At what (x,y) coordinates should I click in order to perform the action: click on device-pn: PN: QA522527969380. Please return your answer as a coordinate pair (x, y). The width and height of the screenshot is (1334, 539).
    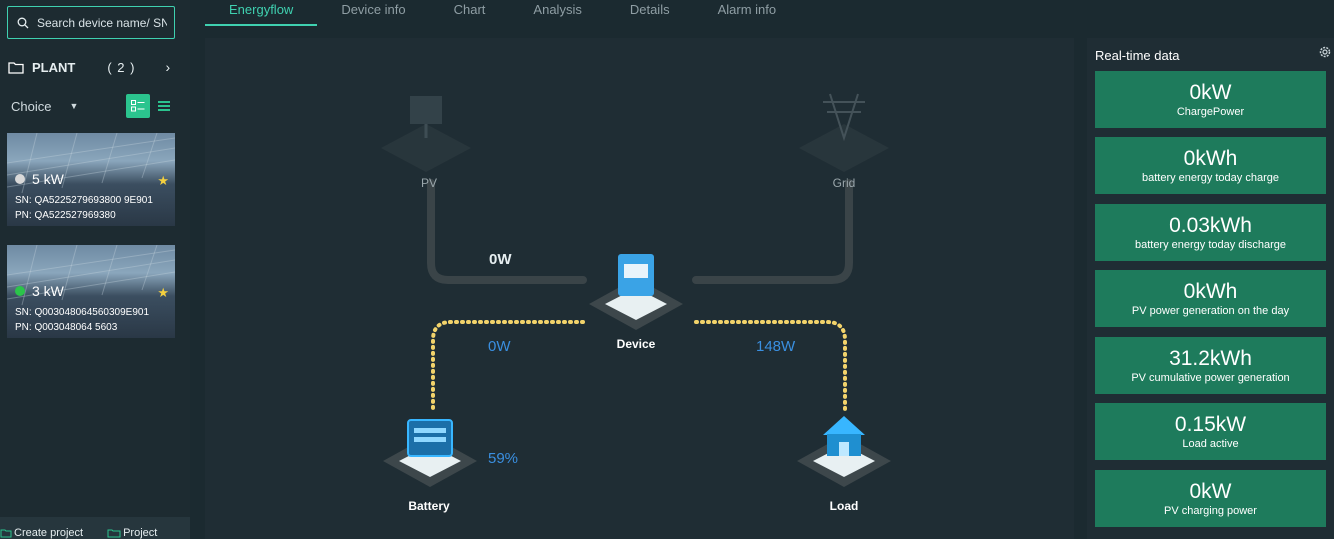
    Looking at the image, I should click on (65, 215).